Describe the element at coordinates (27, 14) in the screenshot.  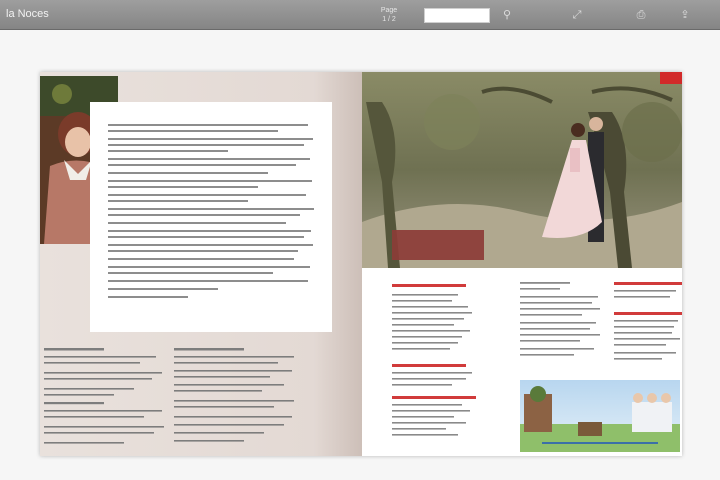
I see `document-title: la Noces` at that location.